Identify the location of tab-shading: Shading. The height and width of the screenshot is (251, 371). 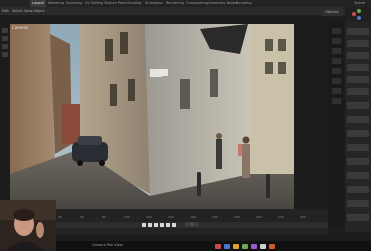
(134, 3).